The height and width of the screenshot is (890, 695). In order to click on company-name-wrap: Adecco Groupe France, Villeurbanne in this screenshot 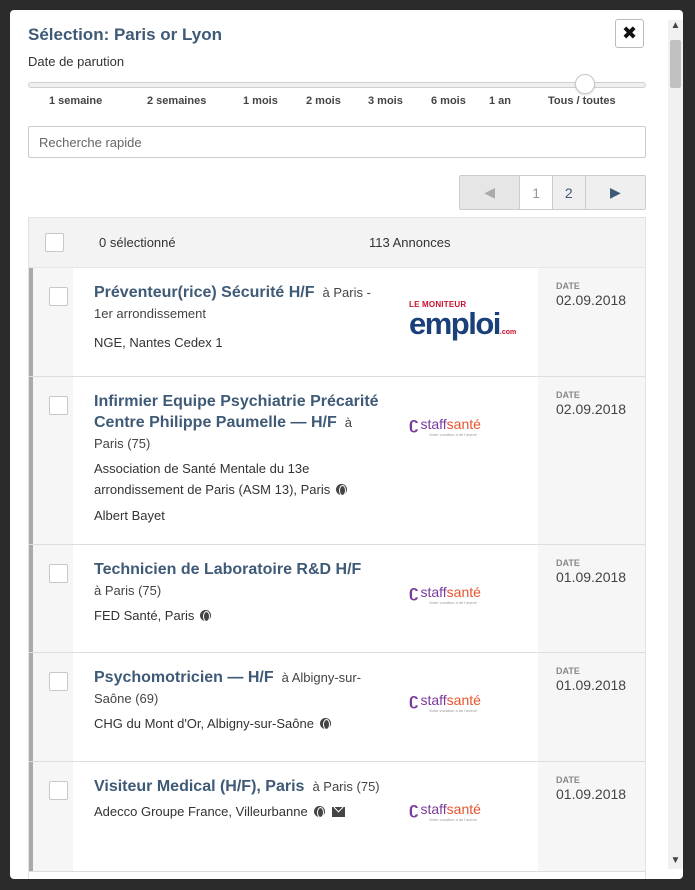, I will do `click(239, 811)`.